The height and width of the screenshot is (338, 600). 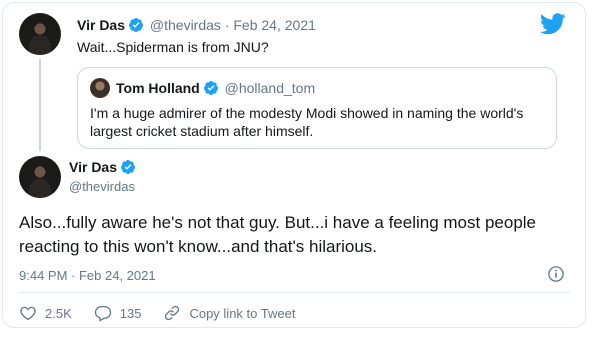 What do you see at coordinates (173, 47) in the screenshot?
I see `top-tweet-text: Wait...Spiderman is from JNU?` at bounding box center [173, 47].